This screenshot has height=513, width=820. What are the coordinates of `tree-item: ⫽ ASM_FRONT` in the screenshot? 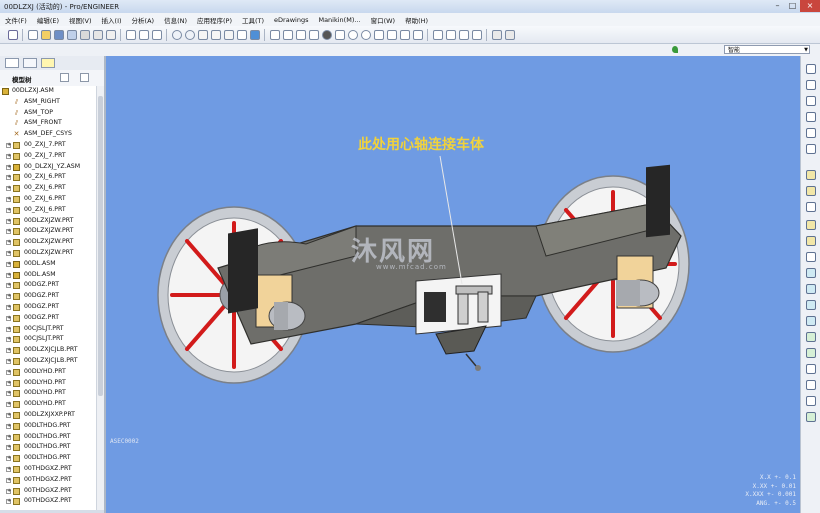 It's located at (48, 123).